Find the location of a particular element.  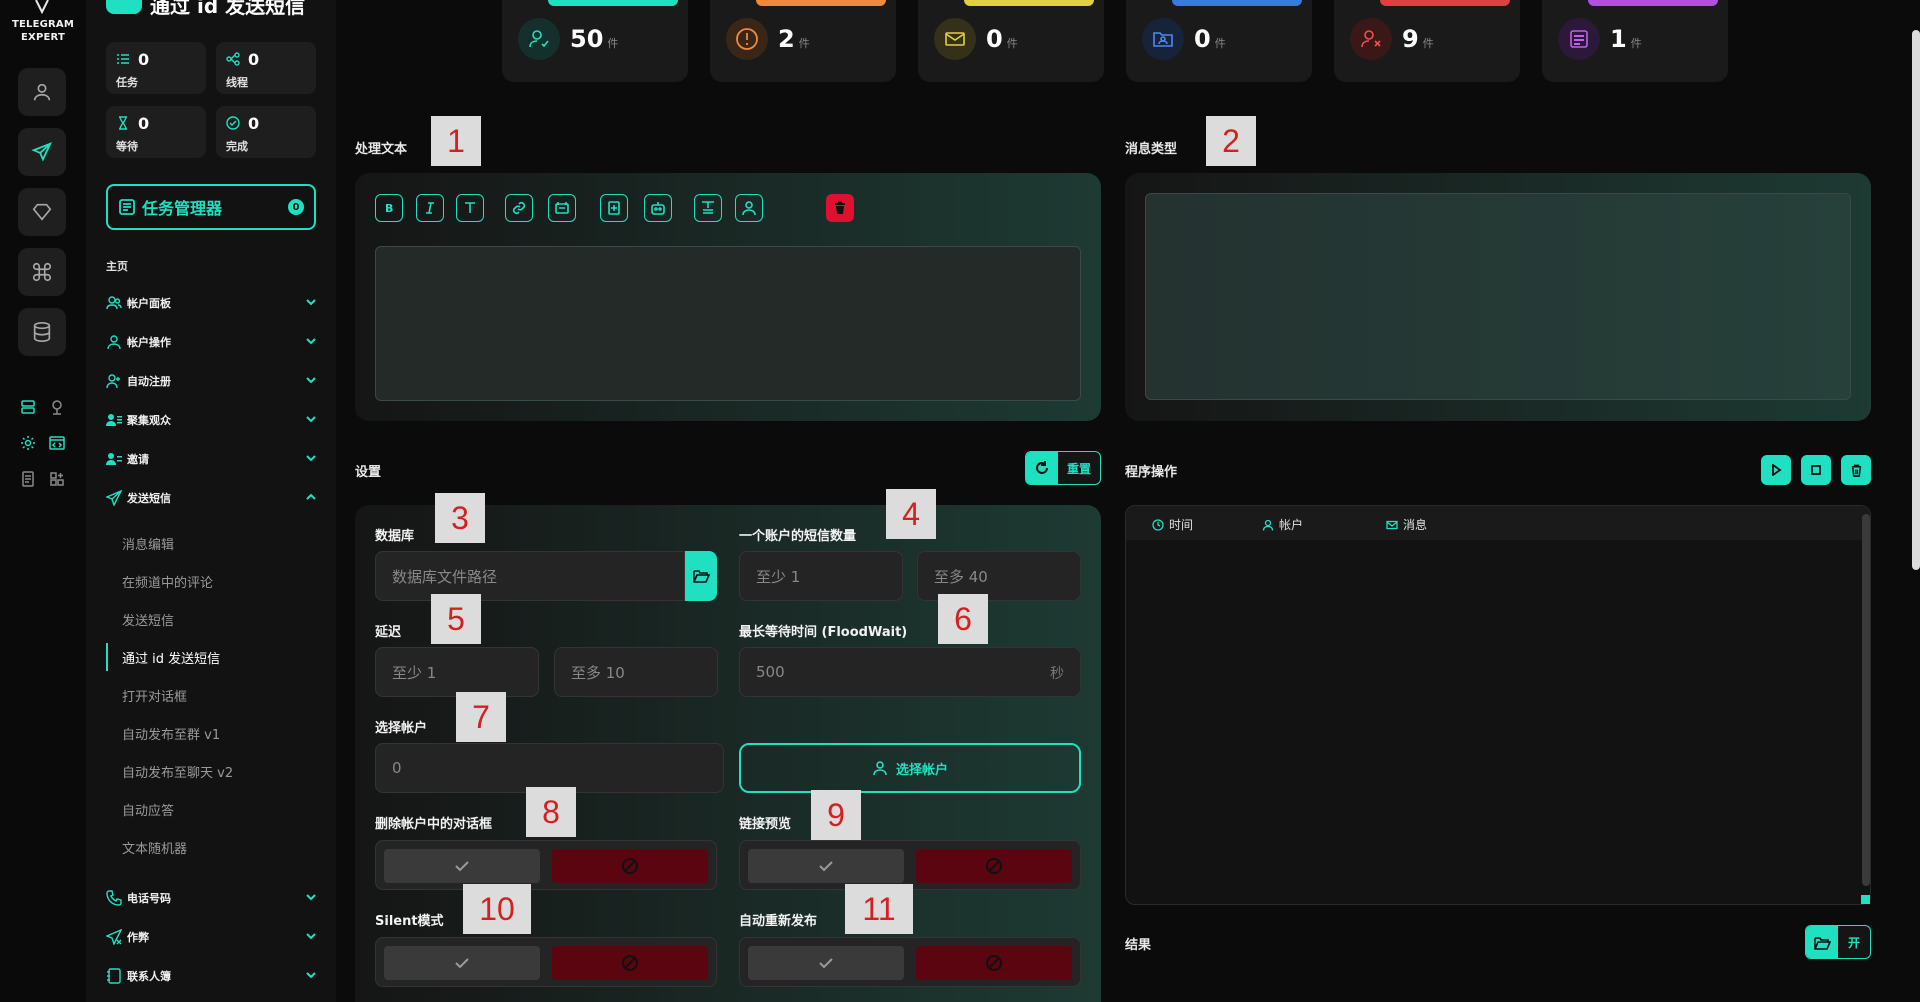

nav-label: 电话号码 is located at coordinates (149, 898).